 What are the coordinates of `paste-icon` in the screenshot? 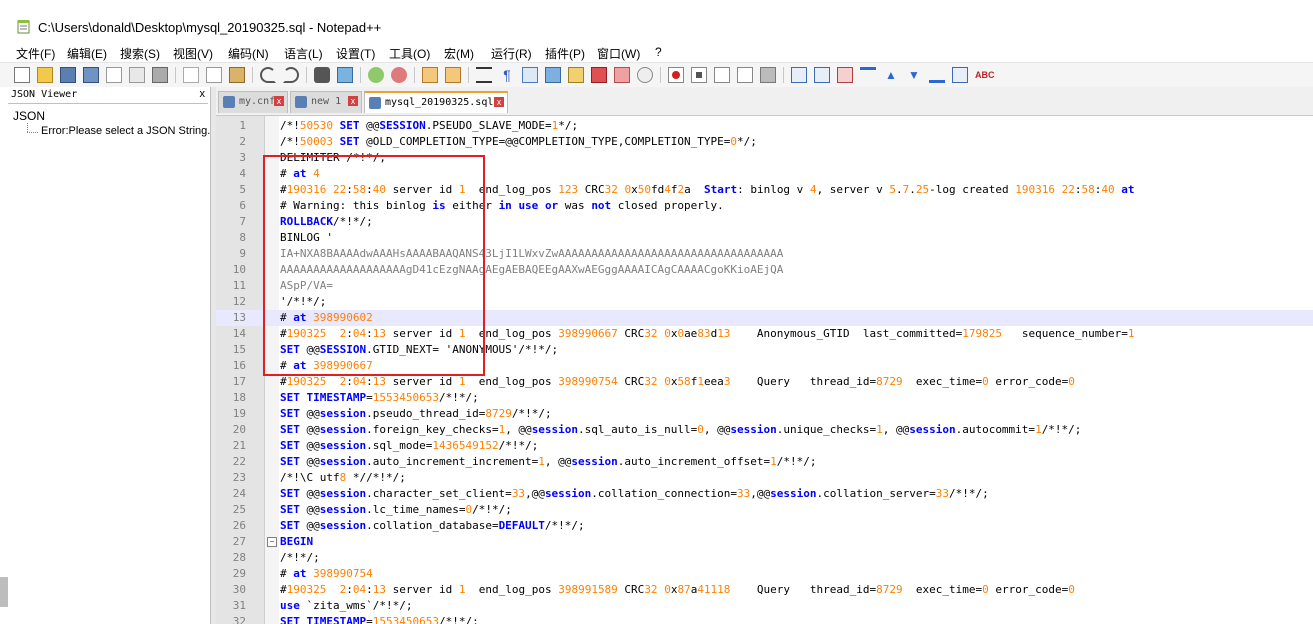 It's located at (237, 75).